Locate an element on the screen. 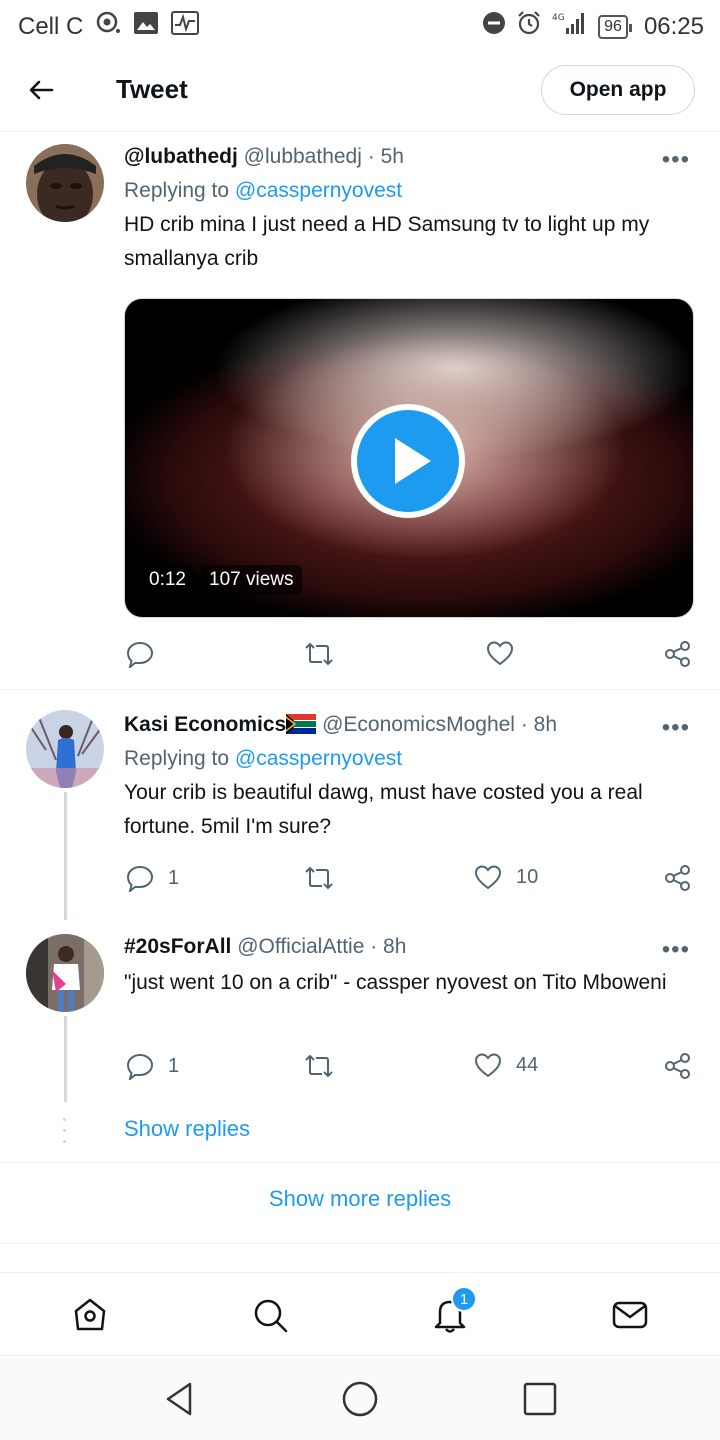 The image size is (720, 1440). notification-badge: 1 is located at coordinates (464, 1299).